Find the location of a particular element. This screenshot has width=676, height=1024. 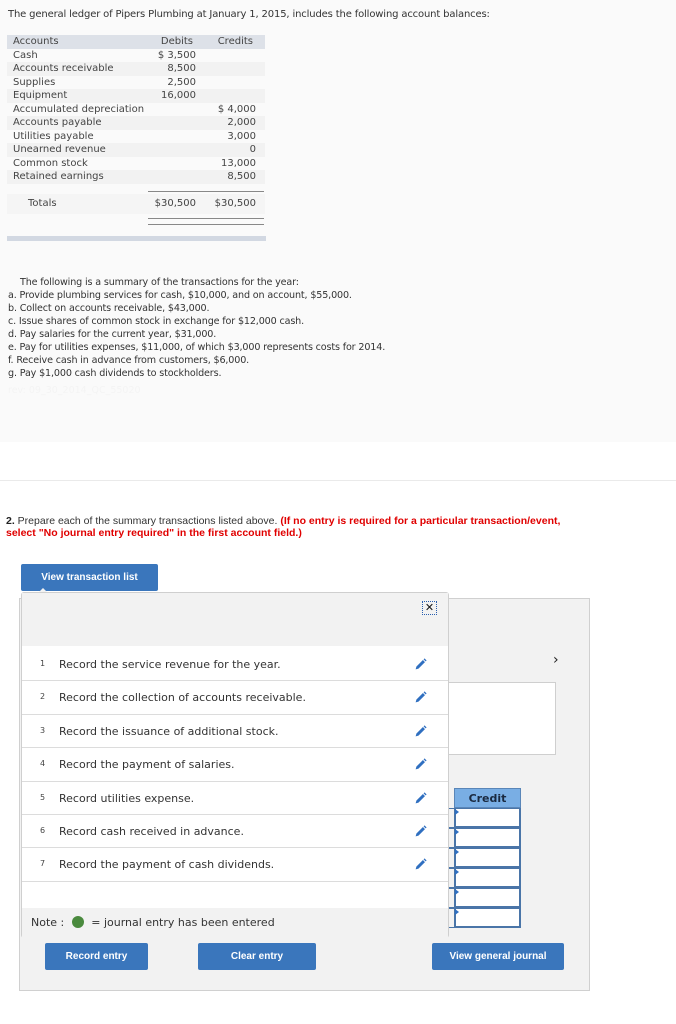

credit-value: $ 4,000 is located at coordinates (236, 109).